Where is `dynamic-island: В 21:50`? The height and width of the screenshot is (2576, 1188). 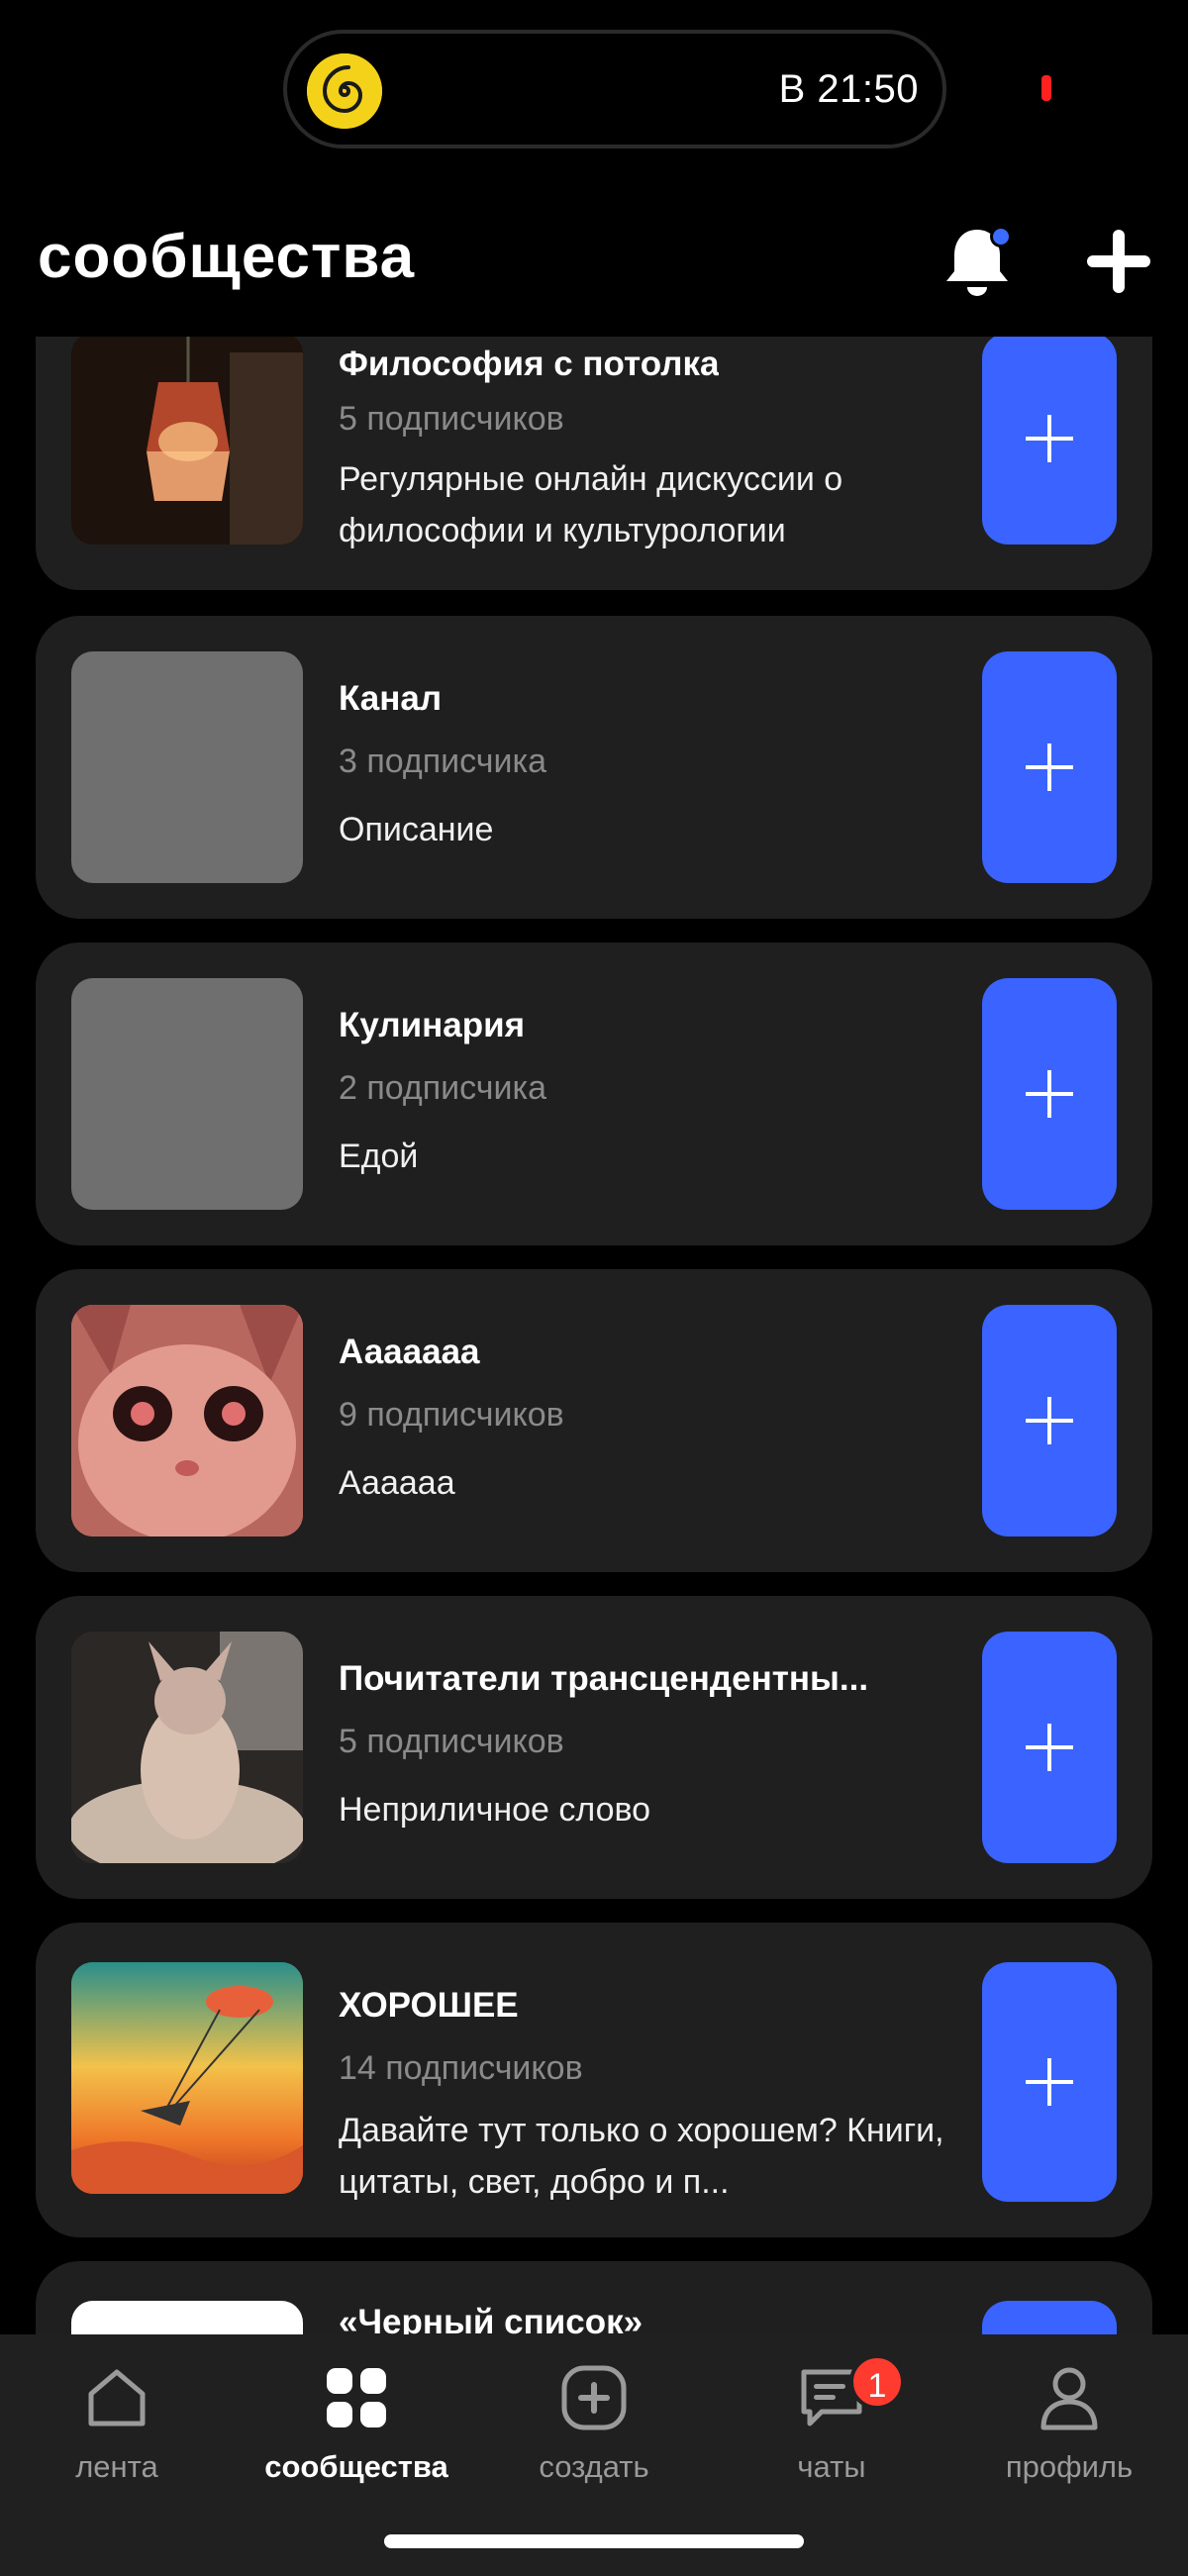
dynamic-island: В 21:50 is located at coordinates (615, 90).